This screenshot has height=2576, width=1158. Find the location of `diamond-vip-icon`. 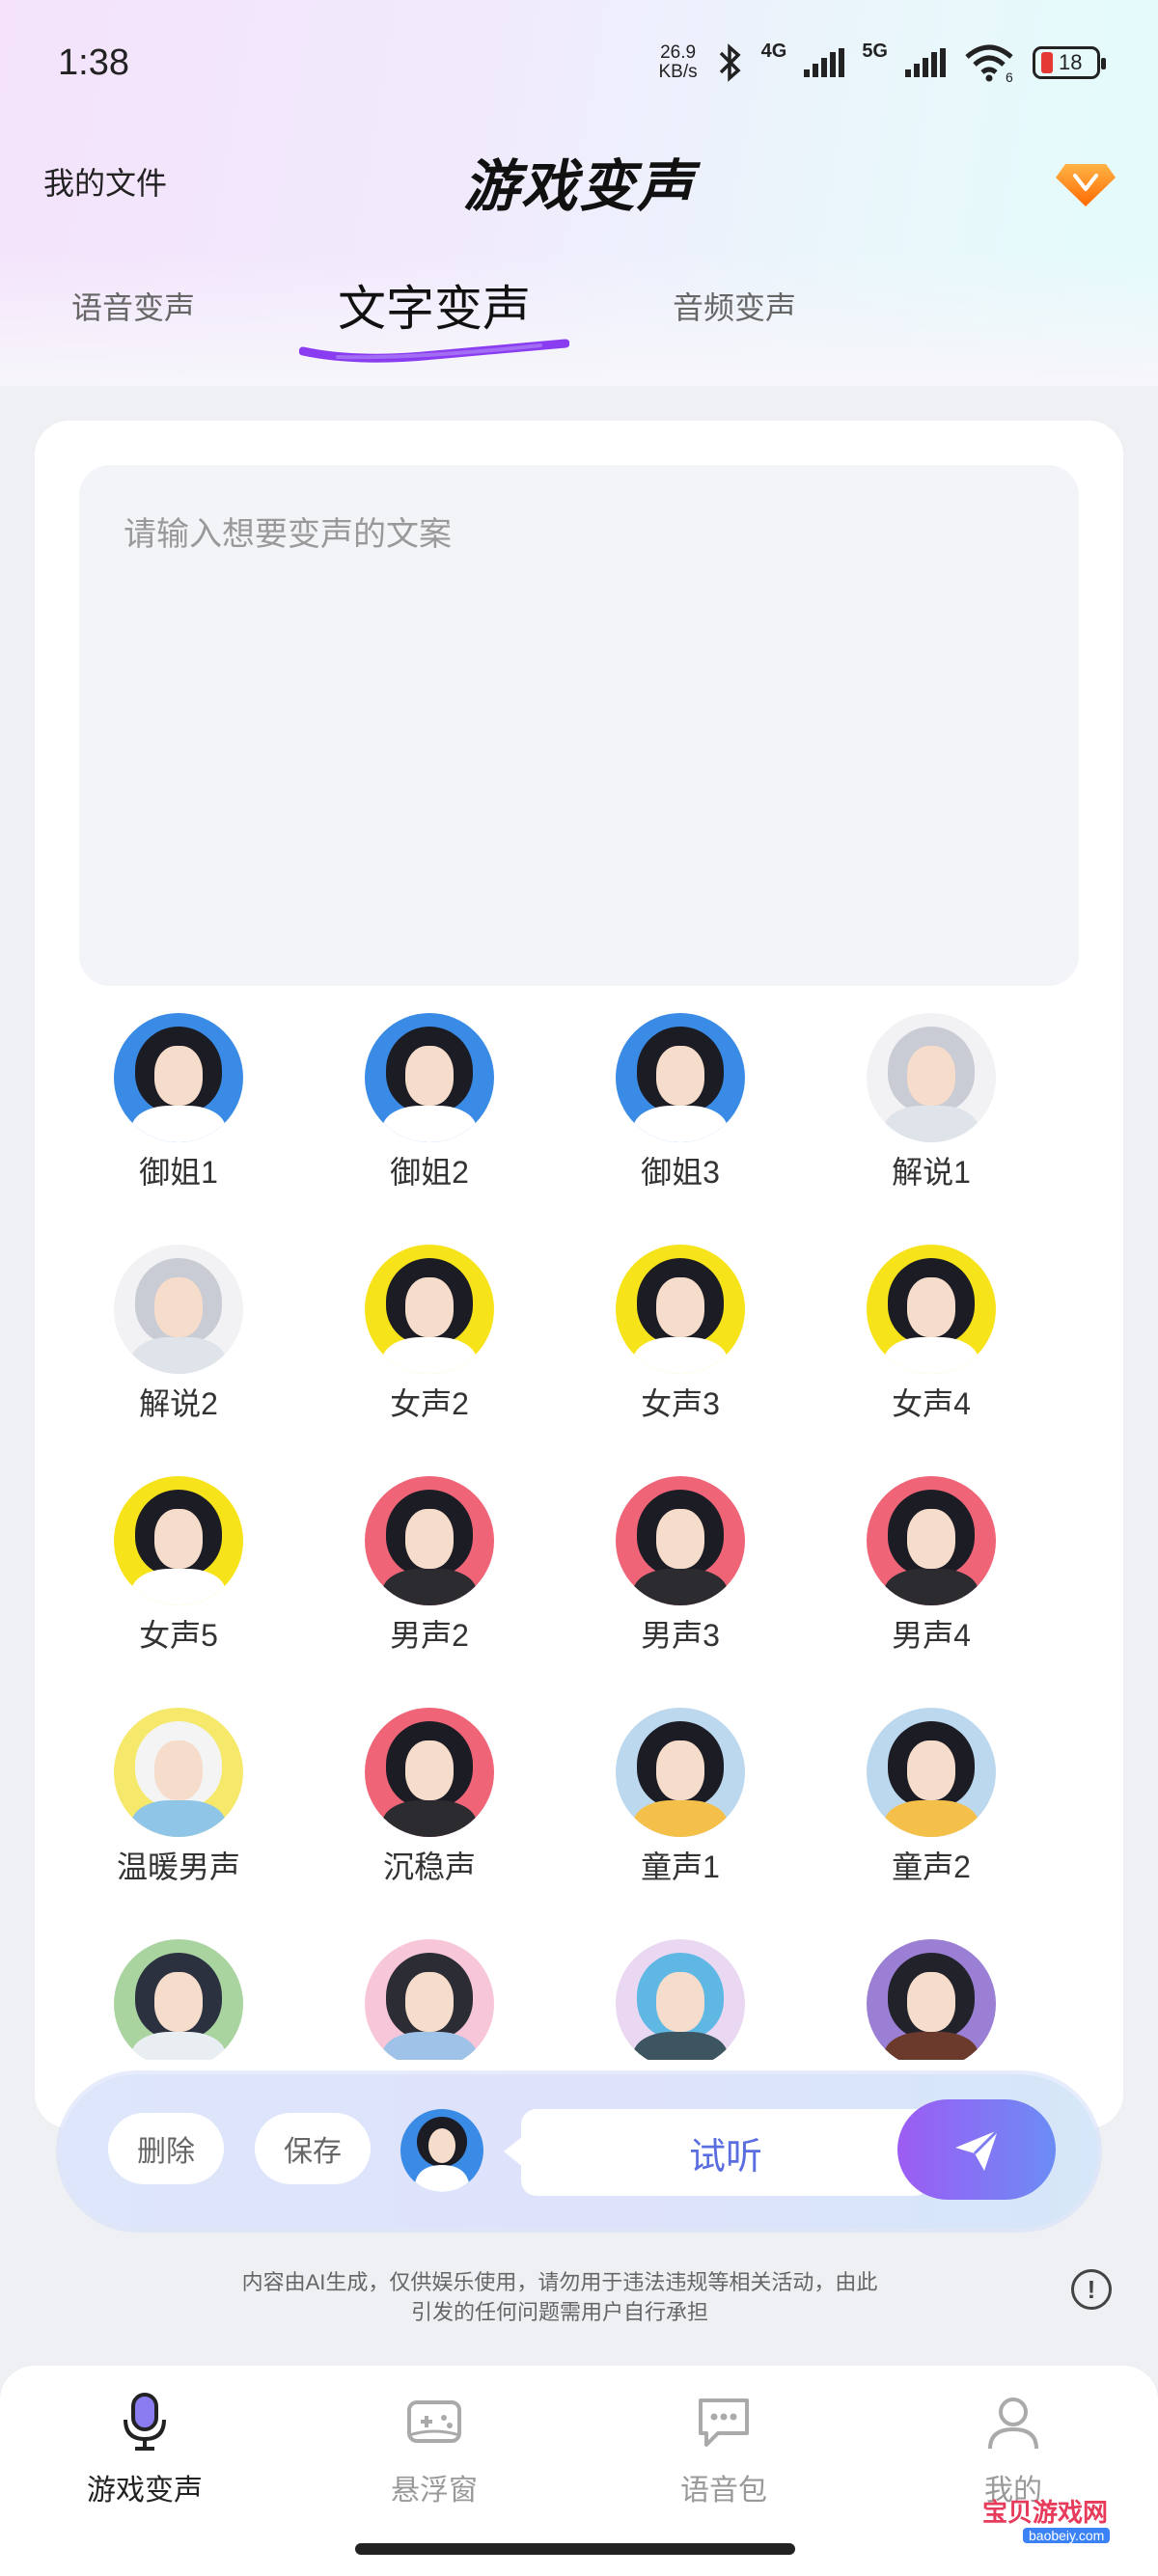

diamond-vip-icon is located at coordinates (1085, 180).